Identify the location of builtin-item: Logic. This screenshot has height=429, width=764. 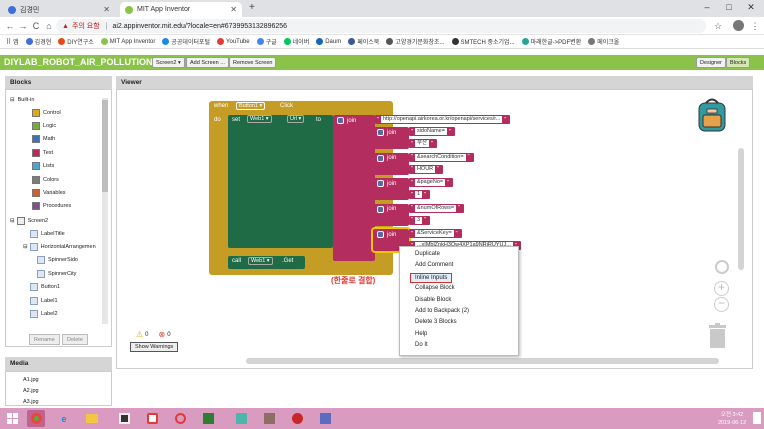
(44, 125).